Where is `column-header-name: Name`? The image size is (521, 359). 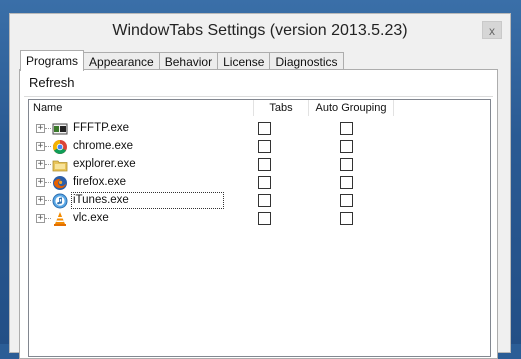 column-header-name: Name is located at coordinates (141, 108).